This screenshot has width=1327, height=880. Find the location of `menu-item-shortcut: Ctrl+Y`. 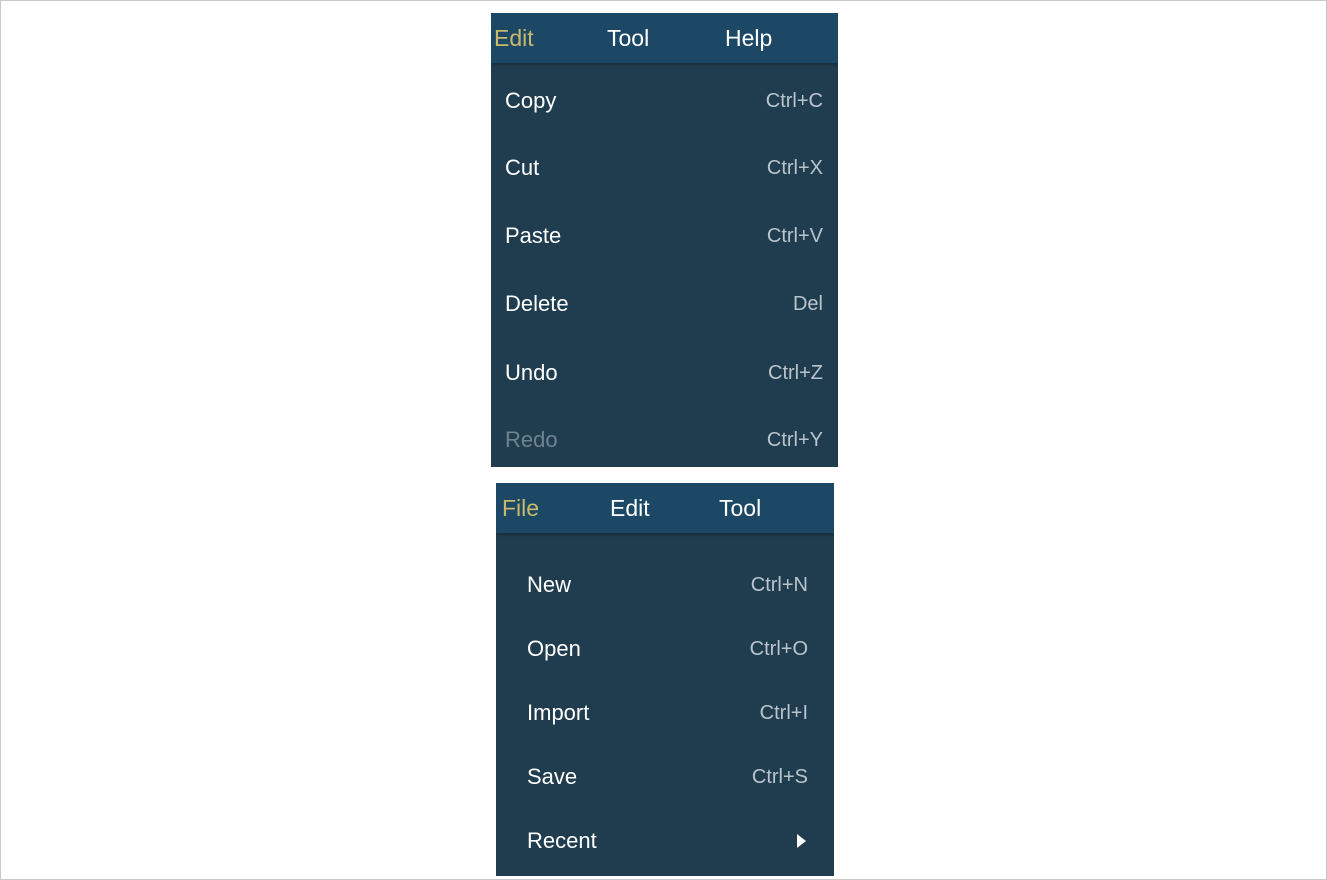

menu-item-shortcut: Ctrl+Y is located at coordinates (794, 440).